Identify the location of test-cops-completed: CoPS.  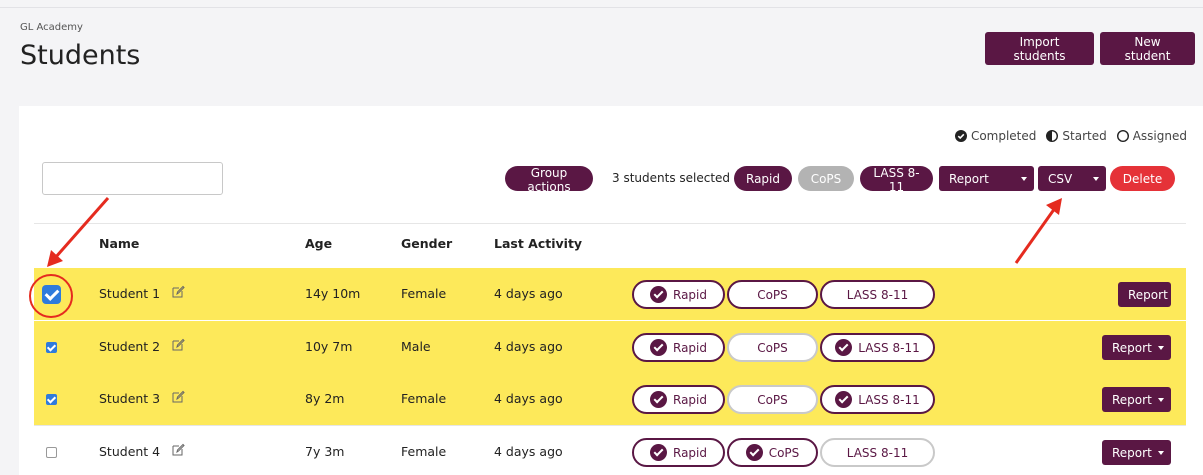
(772, 452).